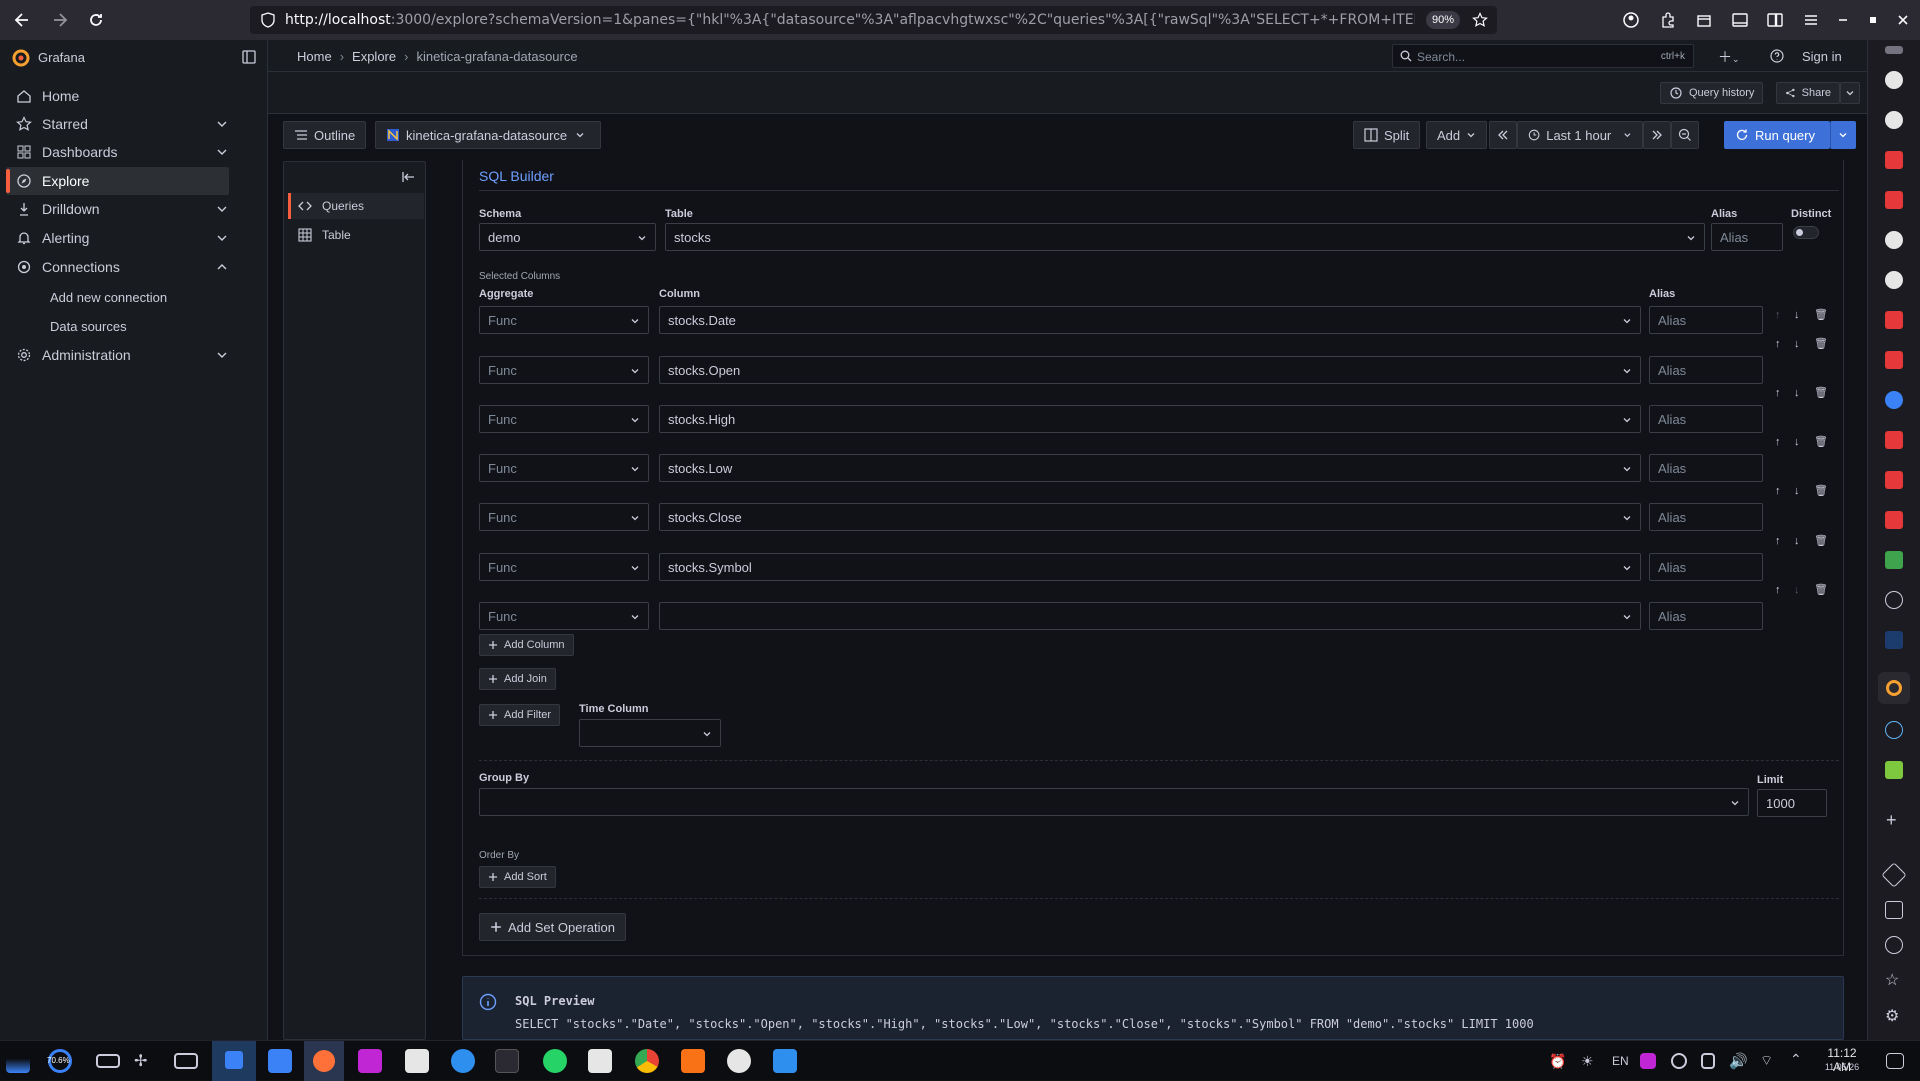  I want to click on add-set-operation-button: Add Set Operation, so click(552, 927).